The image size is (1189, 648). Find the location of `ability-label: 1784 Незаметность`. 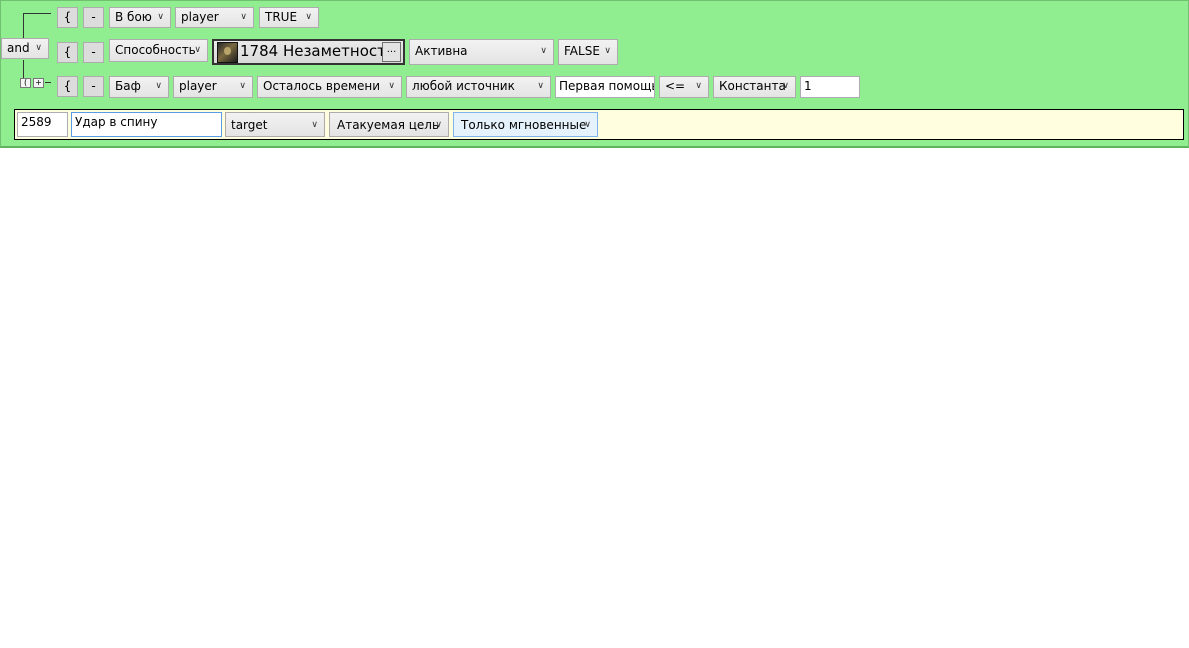

ability-label: 1784 Незаметность is located at coordinates (317, 51).